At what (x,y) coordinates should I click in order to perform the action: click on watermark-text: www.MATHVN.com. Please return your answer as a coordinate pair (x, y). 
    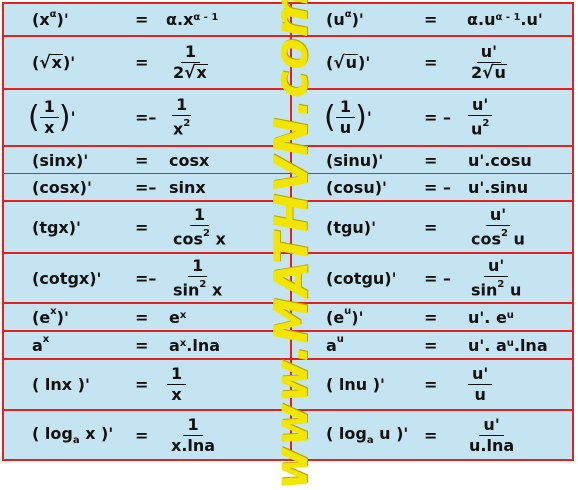
    Looking at the image, I should click on (291, 245).